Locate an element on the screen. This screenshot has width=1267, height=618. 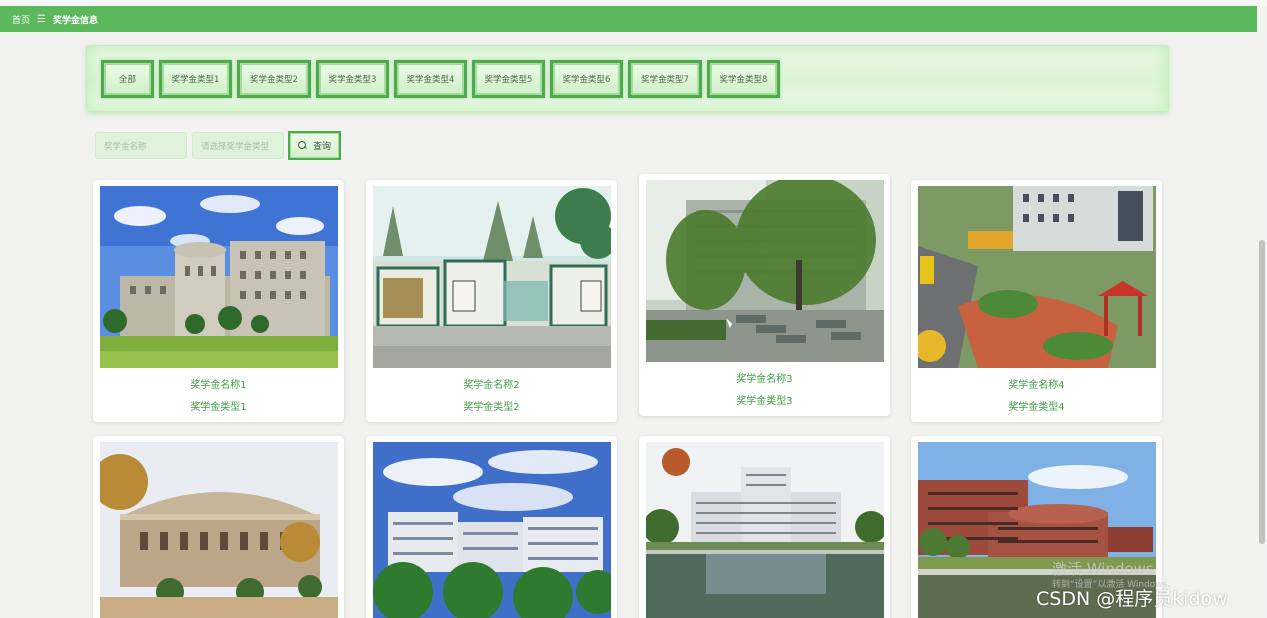
scholarship-card: 奖学金名称3 奖学金类型3 is located at coordinates (764, 295).